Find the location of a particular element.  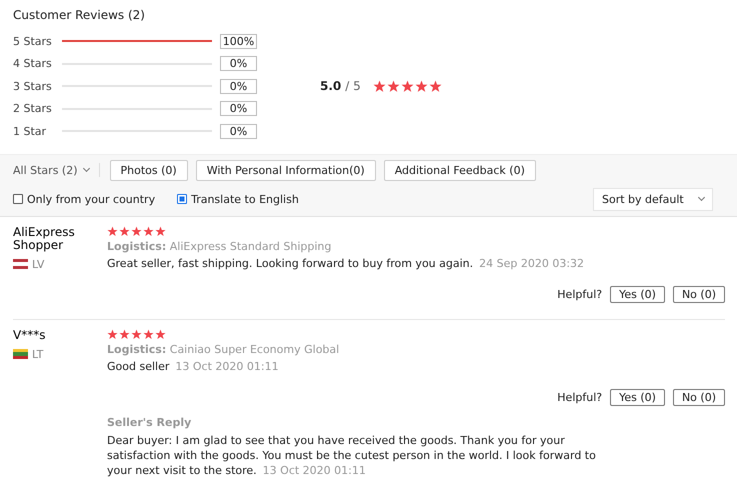

review-date: 24 Sep 2020 03:32 is located at coordinates (531, 263).